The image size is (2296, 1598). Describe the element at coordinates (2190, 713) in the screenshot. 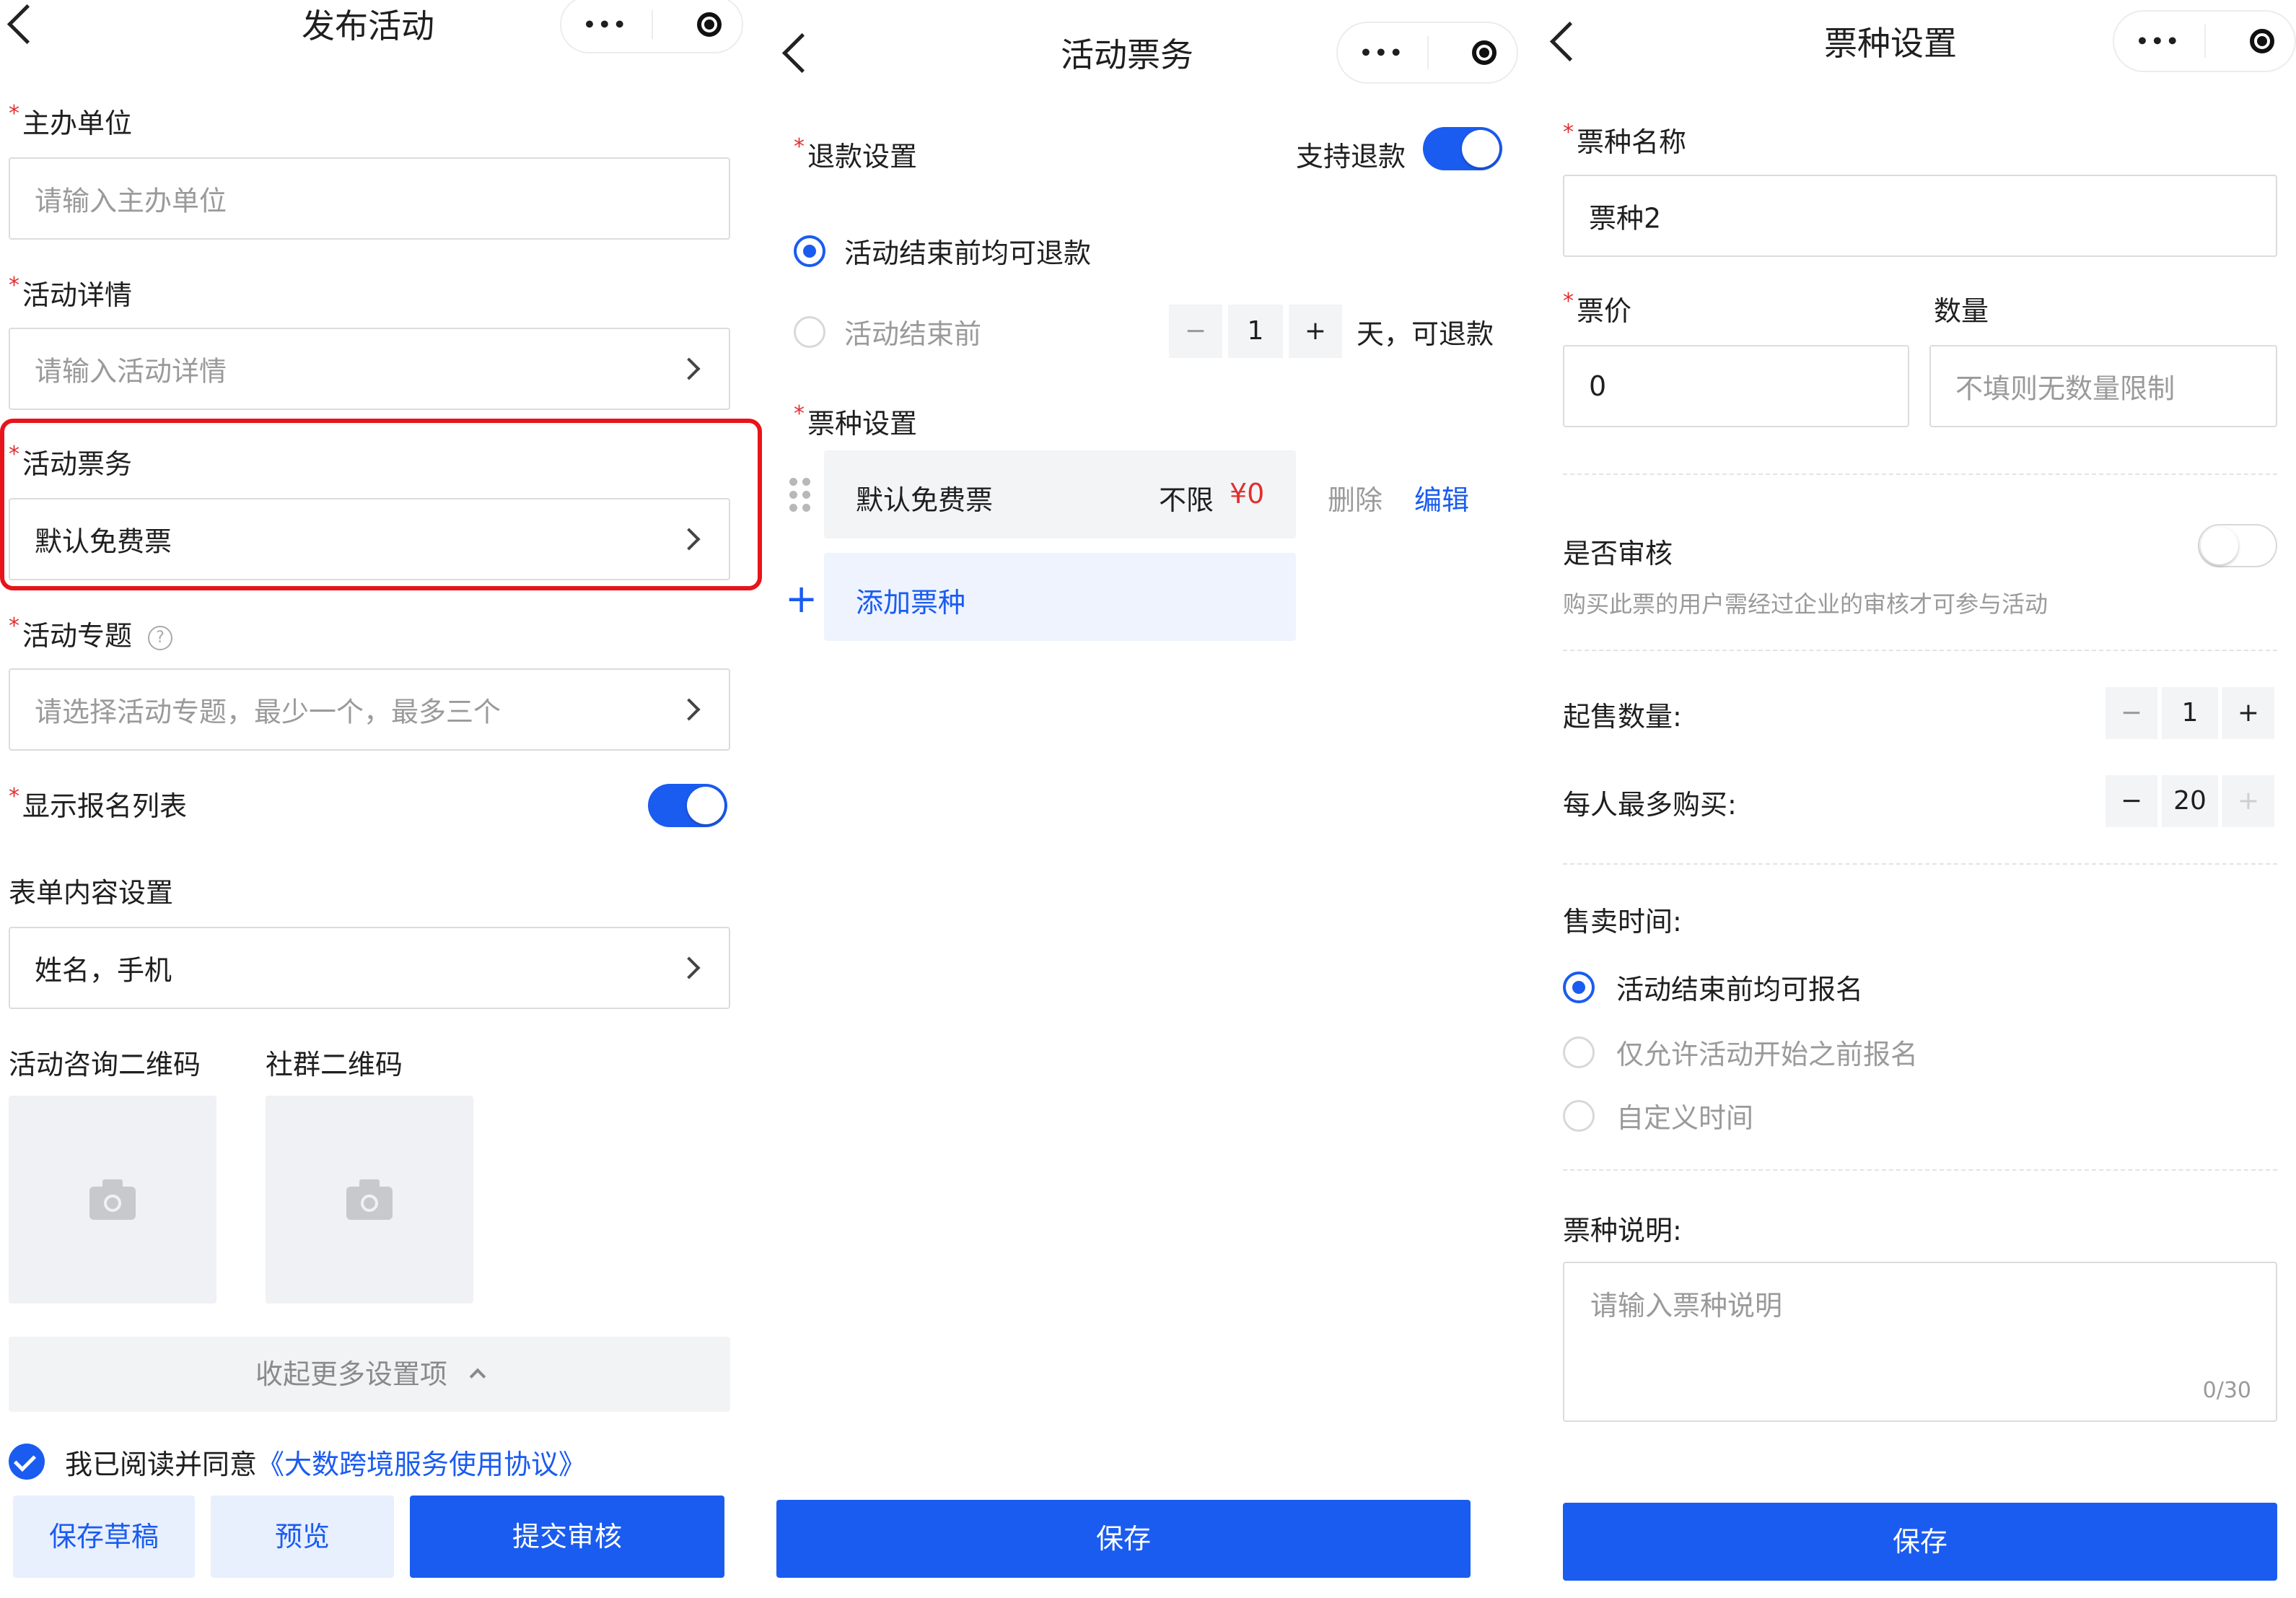

I see `min-qty-input: 1` at that location.